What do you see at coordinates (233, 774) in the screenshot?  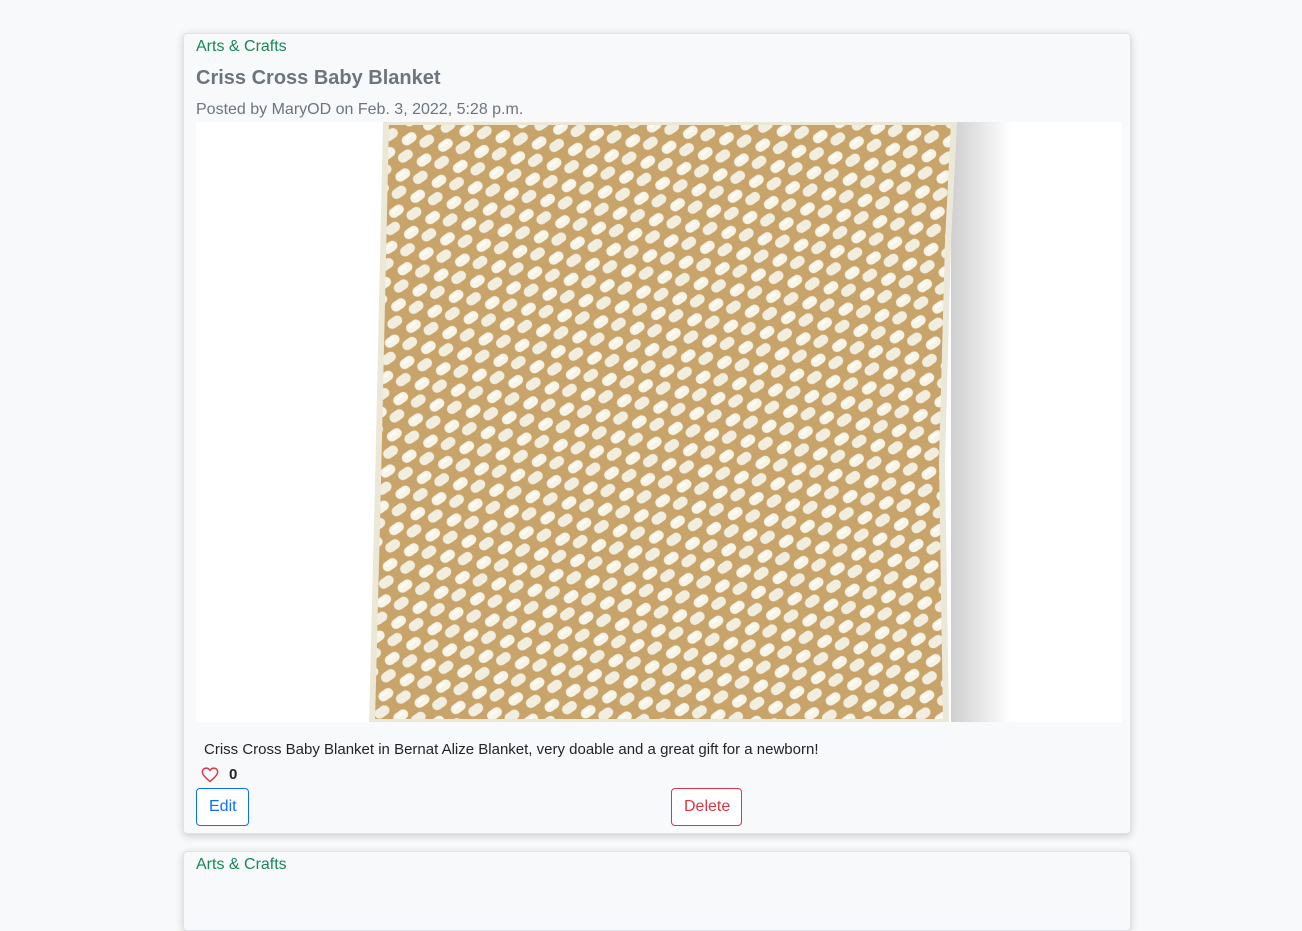 I see `like-count: 0` at bounding box center [233, 774].